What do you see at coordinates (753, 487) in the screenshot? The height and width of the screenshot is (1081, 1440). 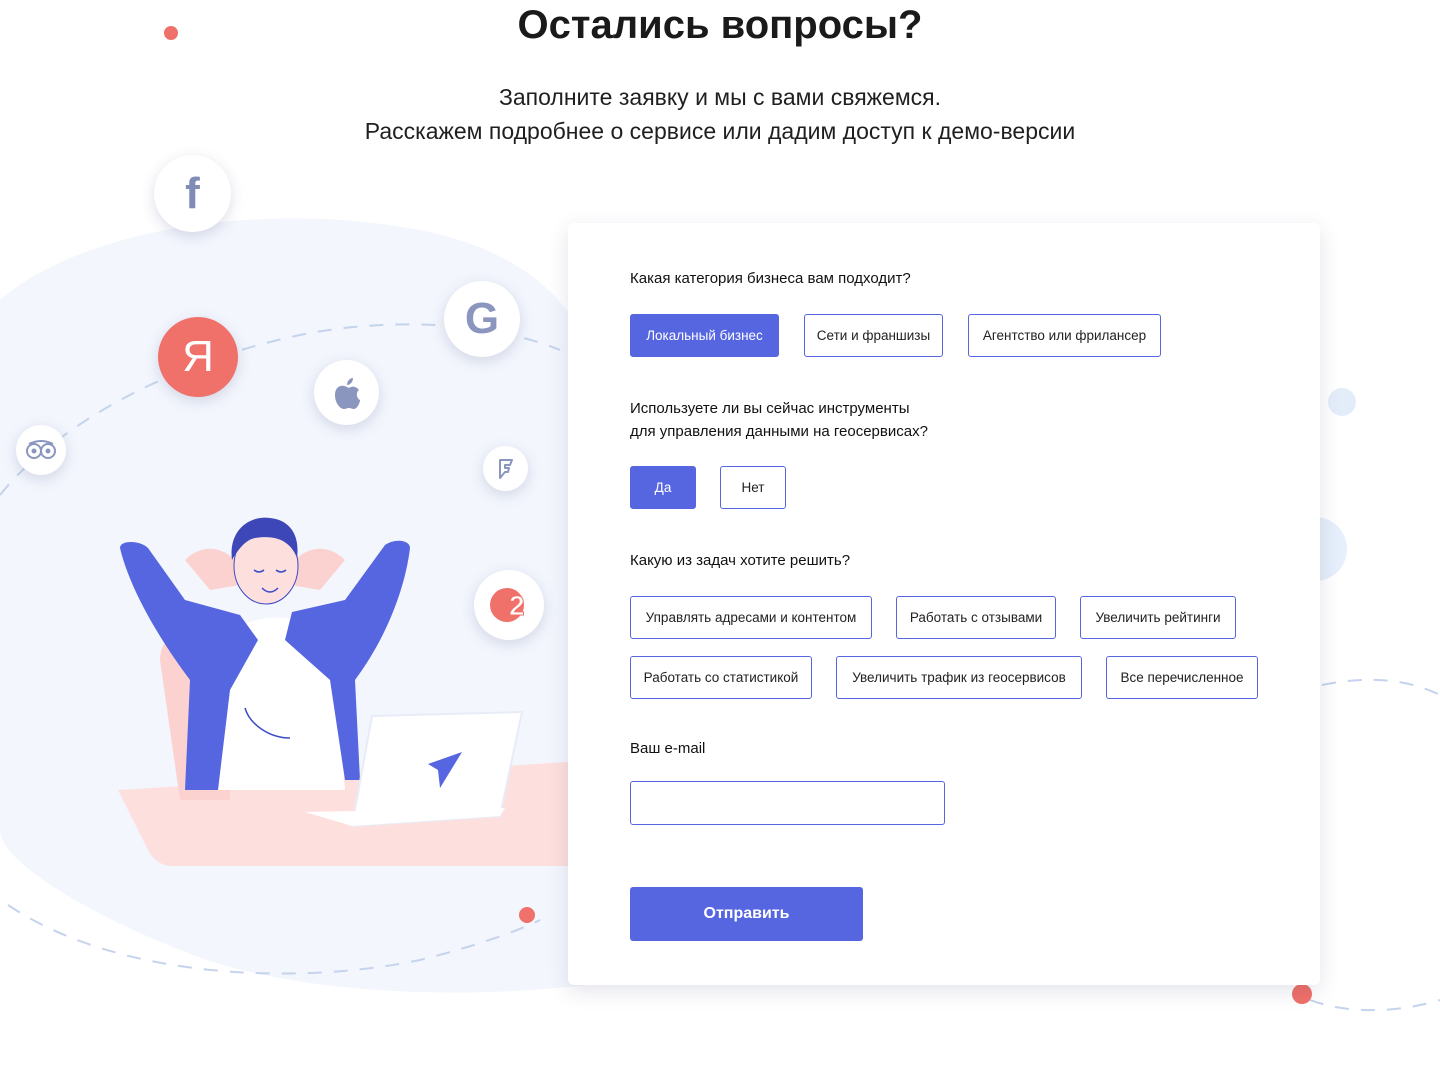 I see `option-no: Нет` at bounding box center [753, 487].